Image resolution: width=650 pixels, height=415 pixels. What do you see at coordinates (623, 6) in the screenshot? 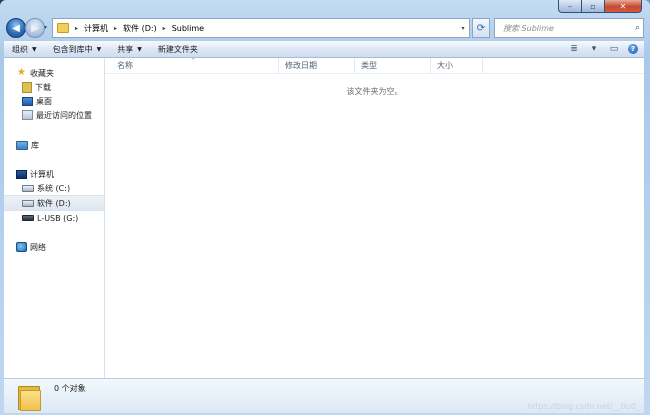
I see `close-button: ✕` at bounding box center [623, 6].